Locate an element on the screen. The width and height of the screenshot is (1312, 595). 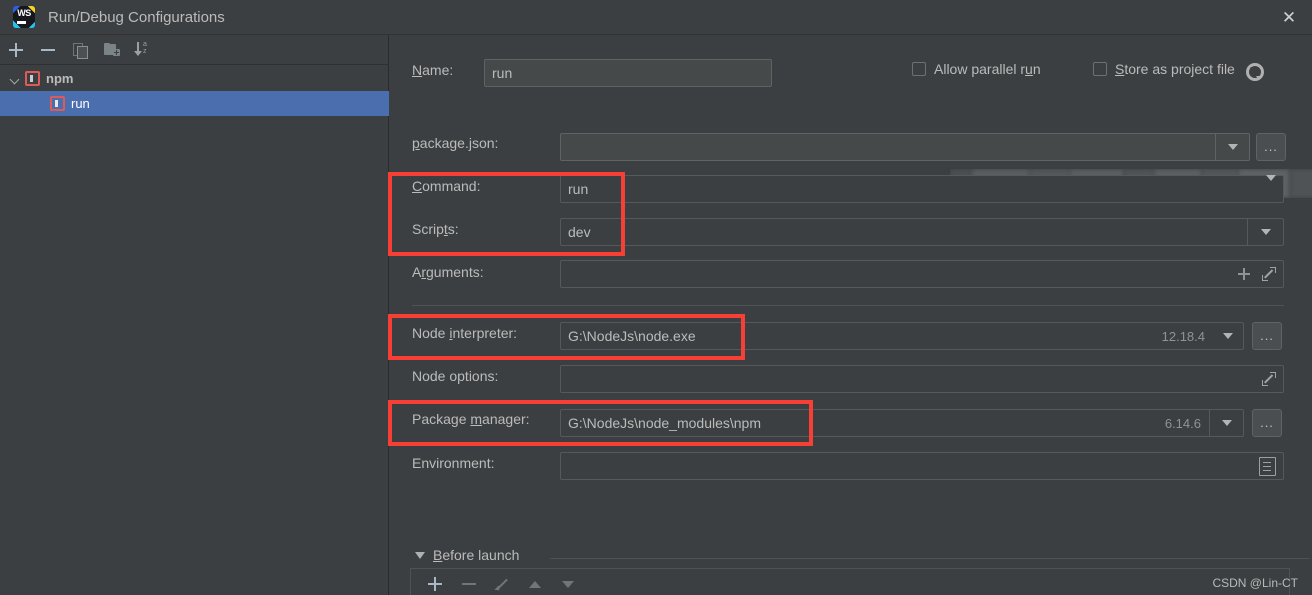
before-launch-toolbar is located at coordinates (850, 582).